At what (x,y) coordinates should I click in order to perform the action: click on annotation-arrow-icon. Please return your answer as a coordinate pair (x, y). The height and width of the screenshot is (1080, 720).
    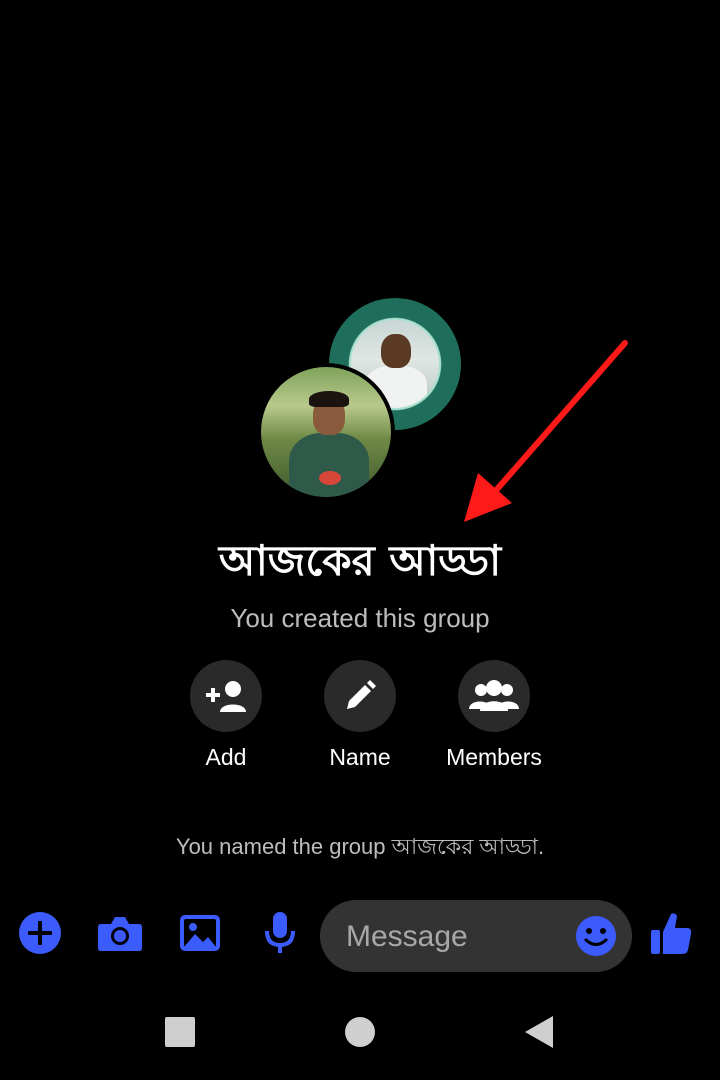
    Looking at the image, I should click on (546, 431).